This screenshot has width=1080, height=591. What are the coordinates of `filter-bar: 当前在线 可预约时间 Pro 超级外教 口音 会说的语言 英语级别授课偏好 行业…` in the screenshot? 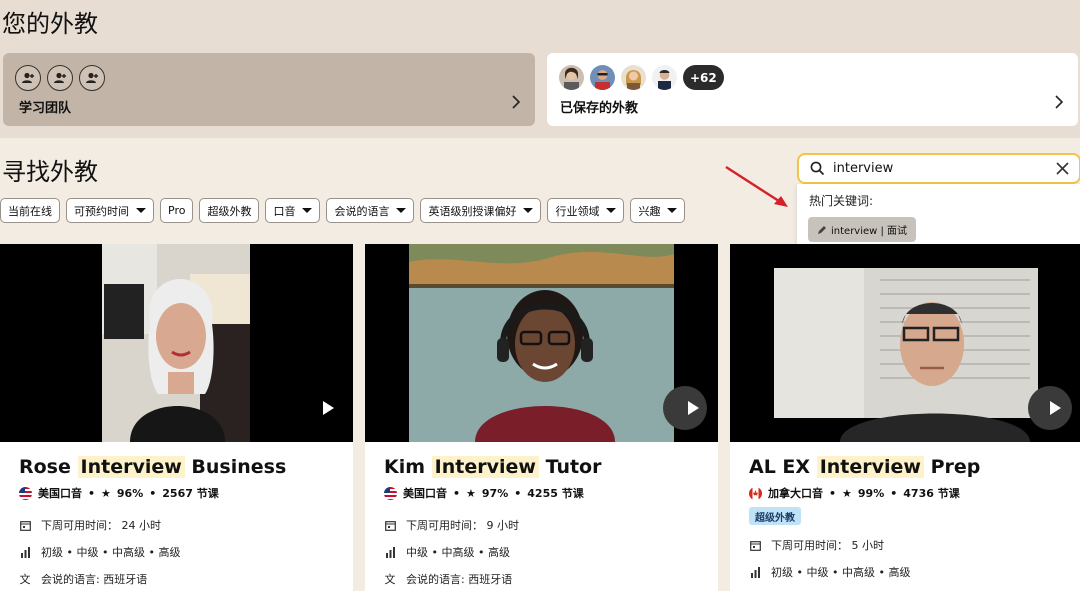 It's located at (343, 210).